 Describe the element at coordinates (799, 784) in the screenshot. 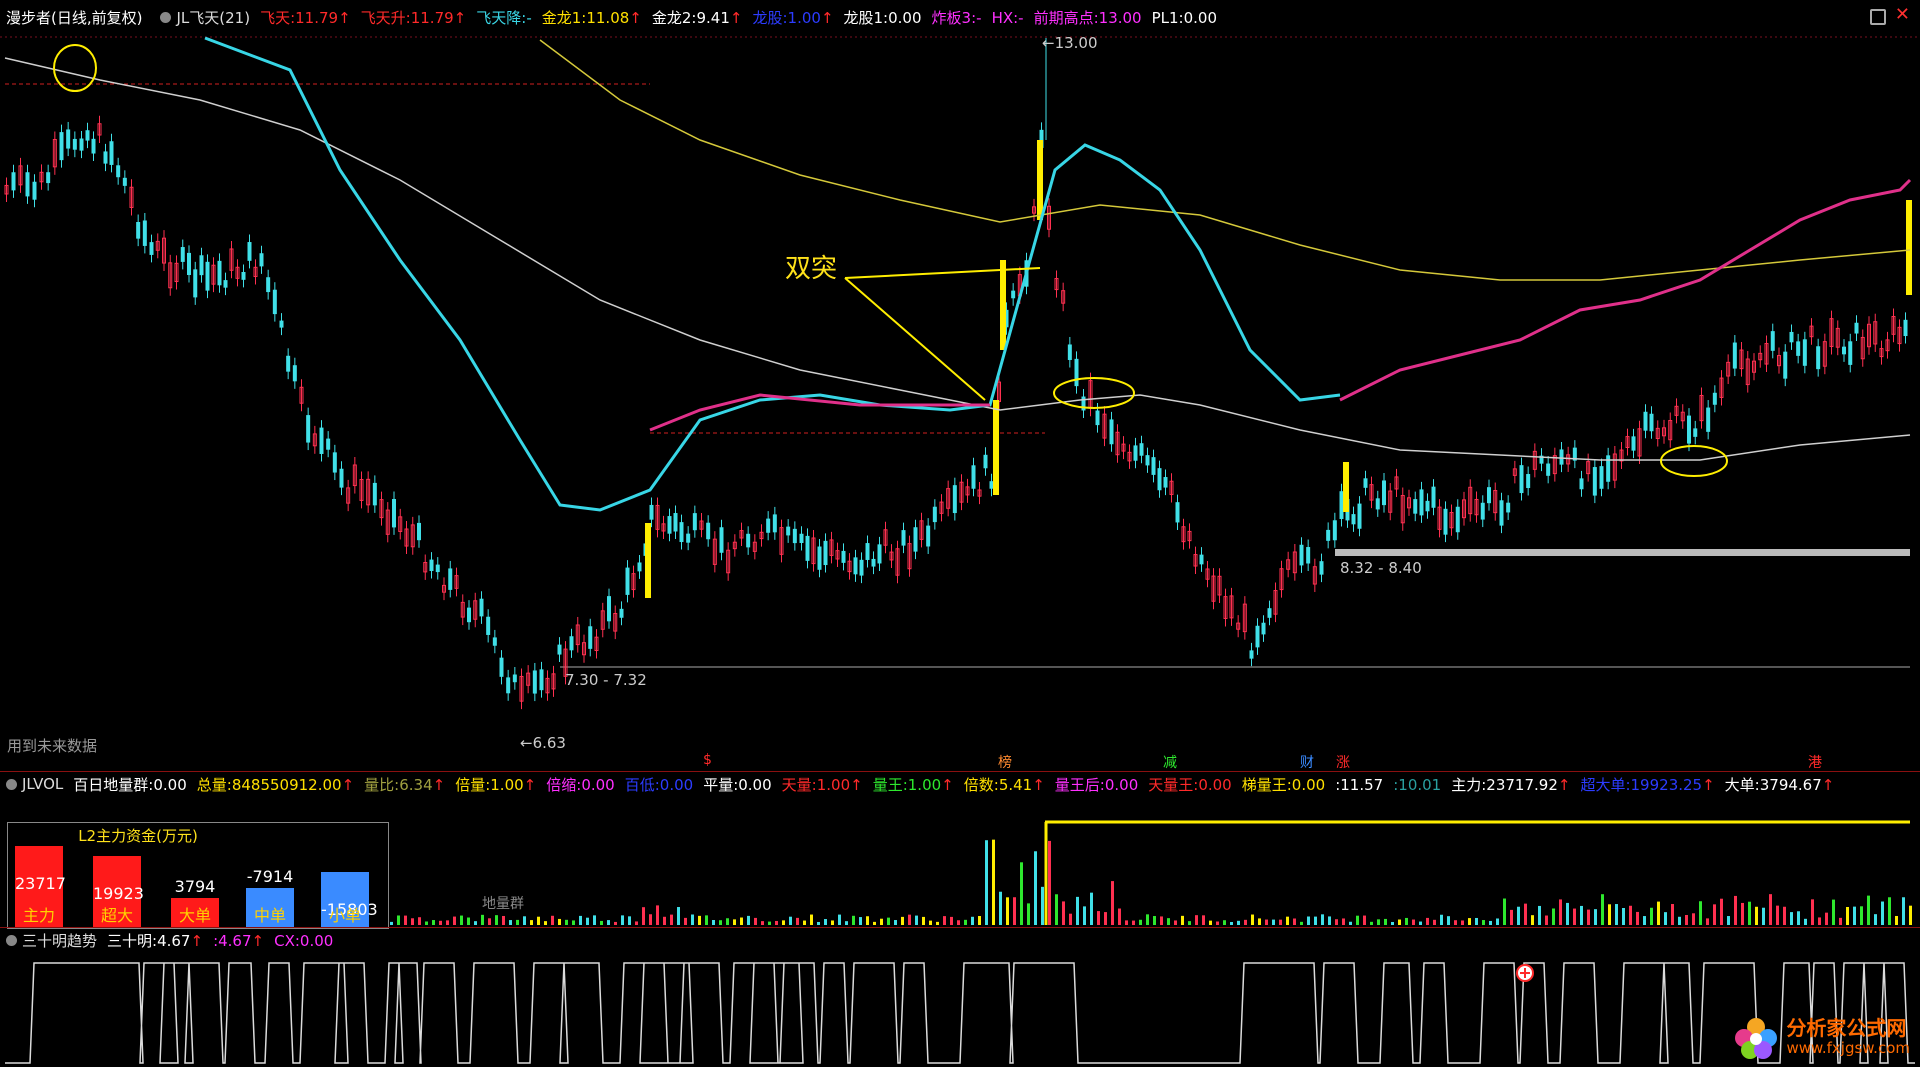

I see `volume-header-item-label: 天量:` at that location.